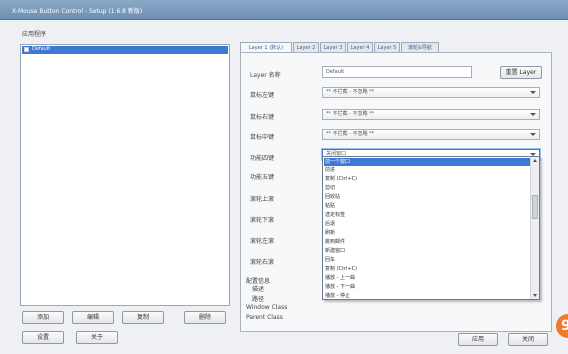  I want to click on left-button-select: ** 不拦截 - 不忽略 **, so click(431, 92).